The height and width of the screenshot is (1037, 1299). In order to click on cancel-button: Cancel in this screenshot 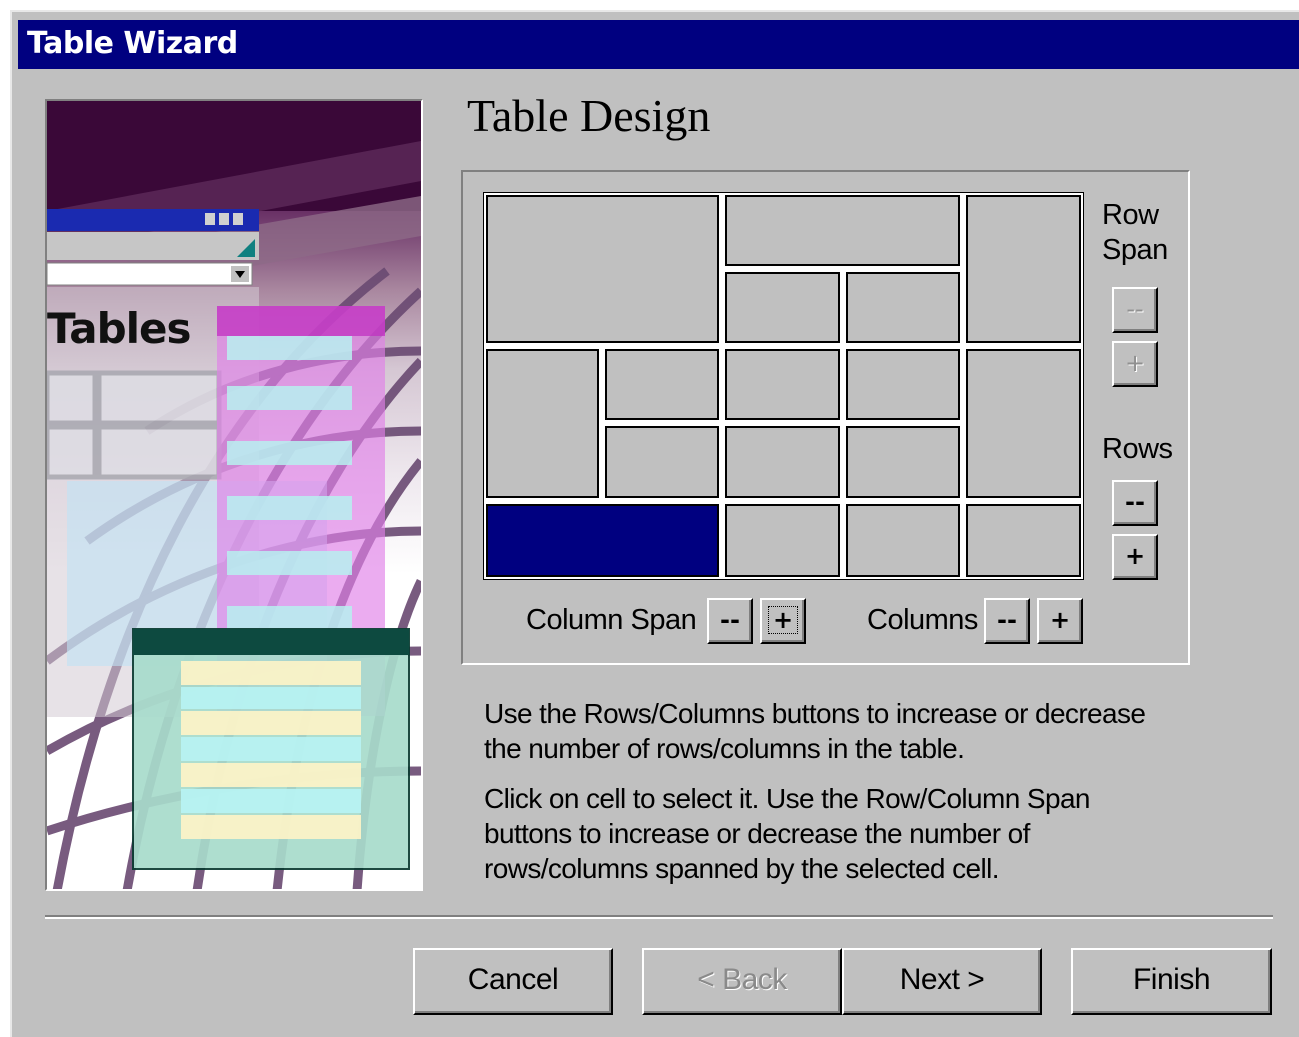, I will do `click(513, 981)`.